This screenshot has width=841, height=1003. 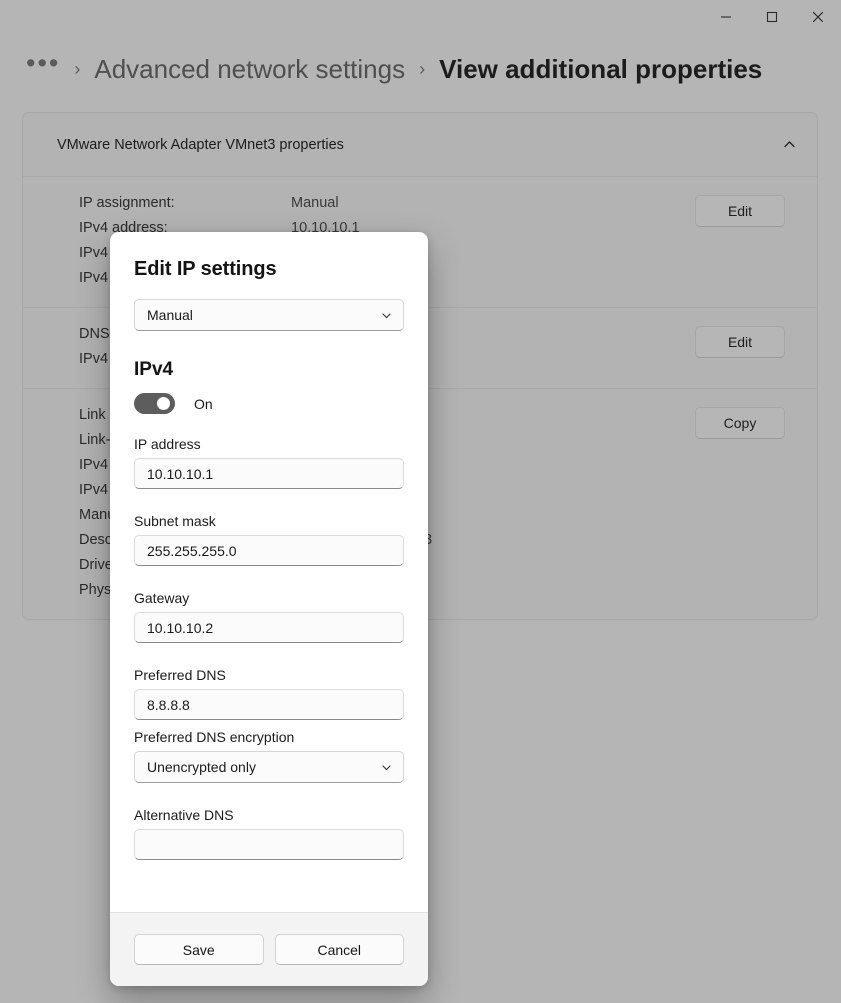 What do you see at coordinates (269, 550) in the screenshot?
I see `subnet-mask-input: 255.255.255.0` at bounding box center [269, 550].